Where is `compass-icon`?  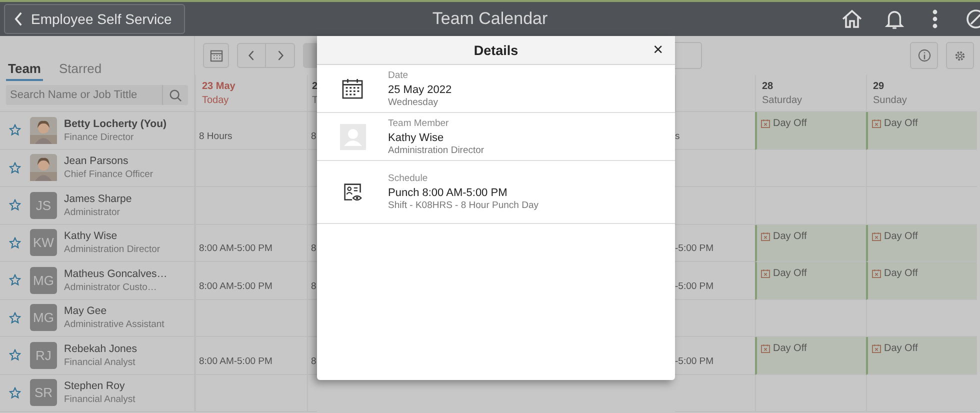 compass-icon is located at coordinates (973, 19).